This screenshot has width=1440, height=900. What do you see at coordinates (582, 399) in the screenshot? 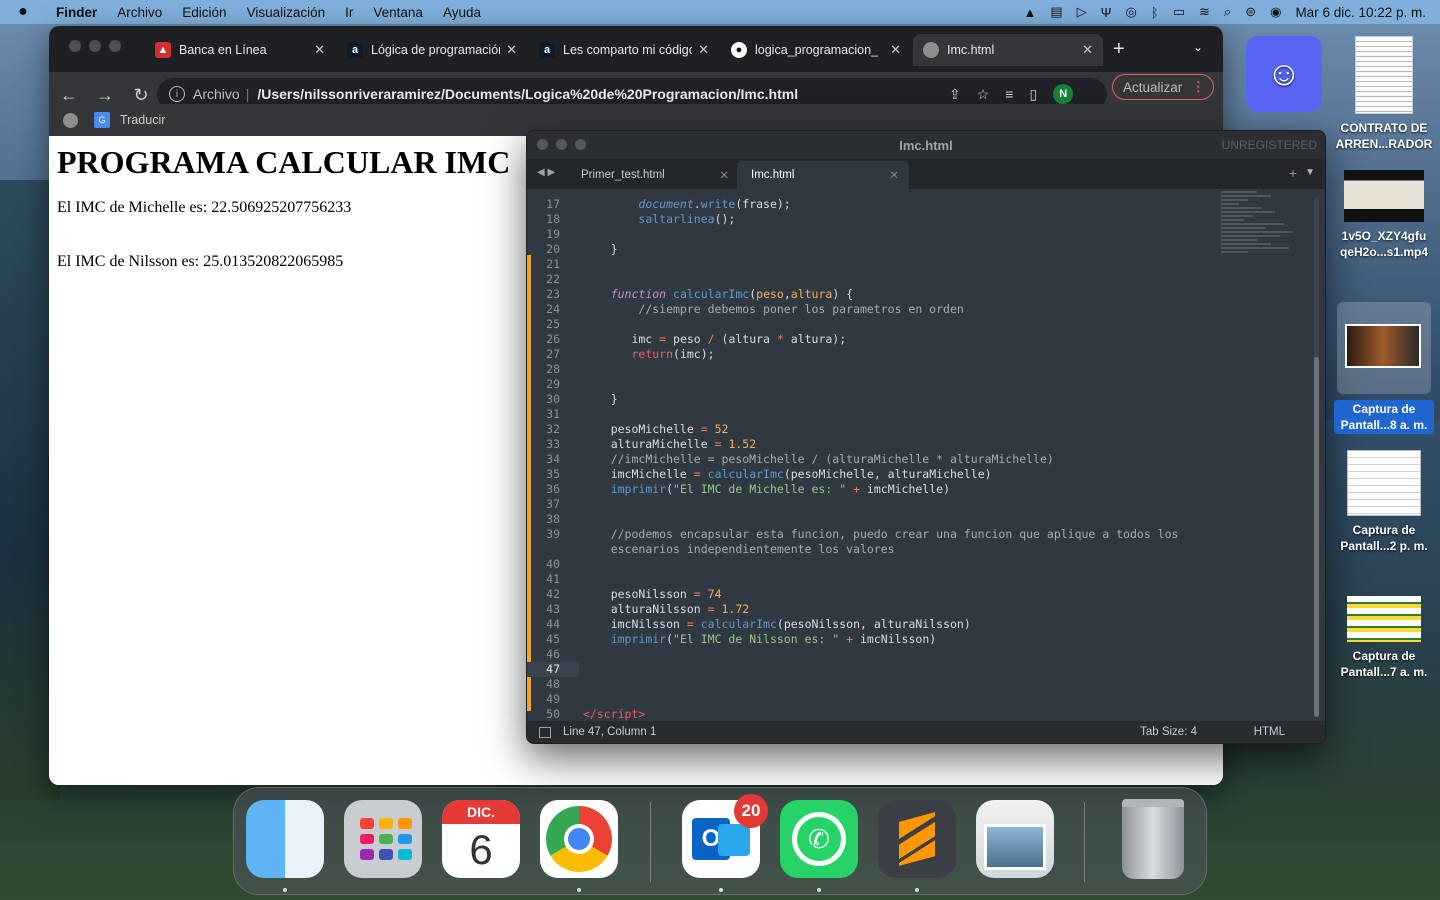
I see `code-line: 30 }` at bounding box center [582, 399].